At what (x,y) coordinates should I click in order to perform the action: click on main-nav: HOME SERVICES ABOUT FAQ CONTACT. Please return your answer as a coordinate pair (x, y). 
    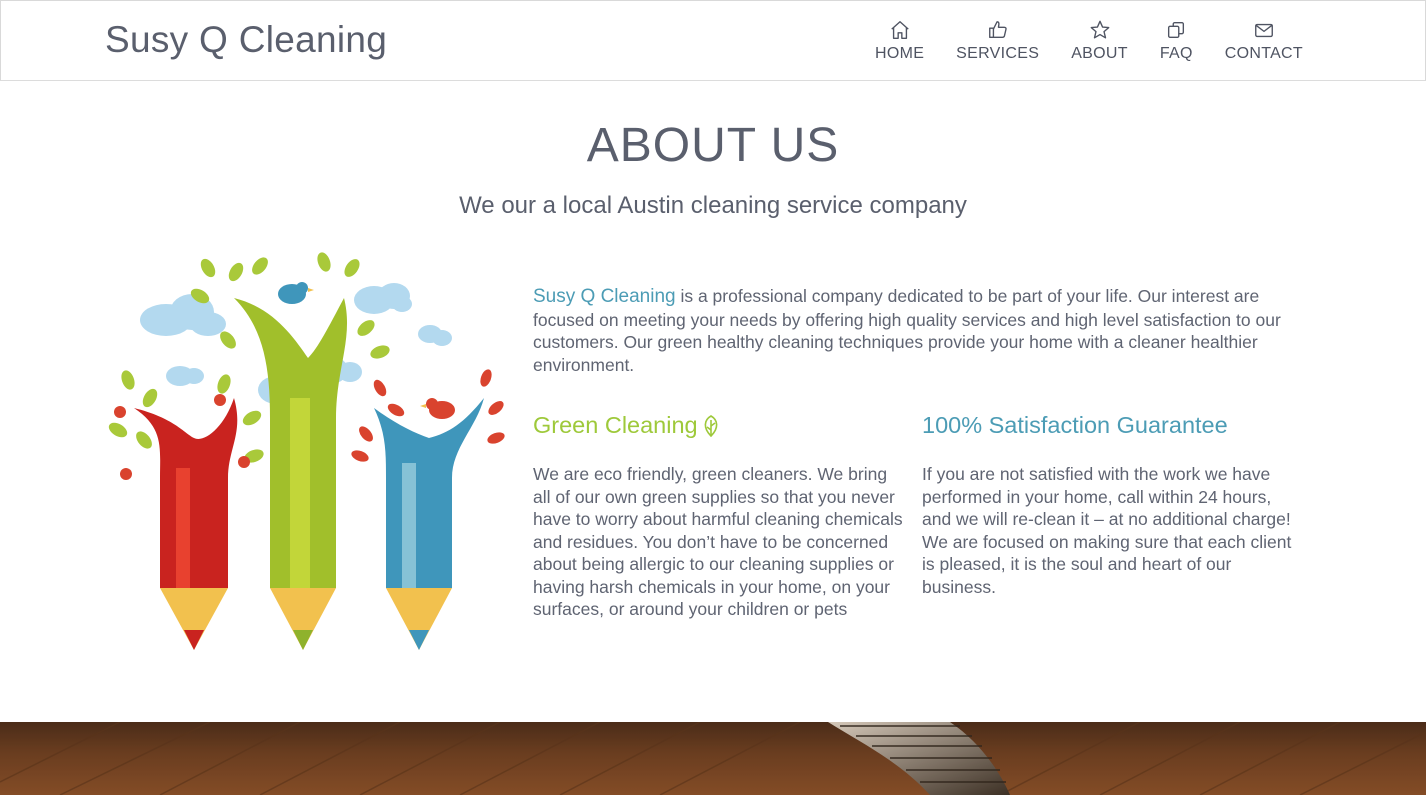
    Looking at the image, I should click on (1089, 41).